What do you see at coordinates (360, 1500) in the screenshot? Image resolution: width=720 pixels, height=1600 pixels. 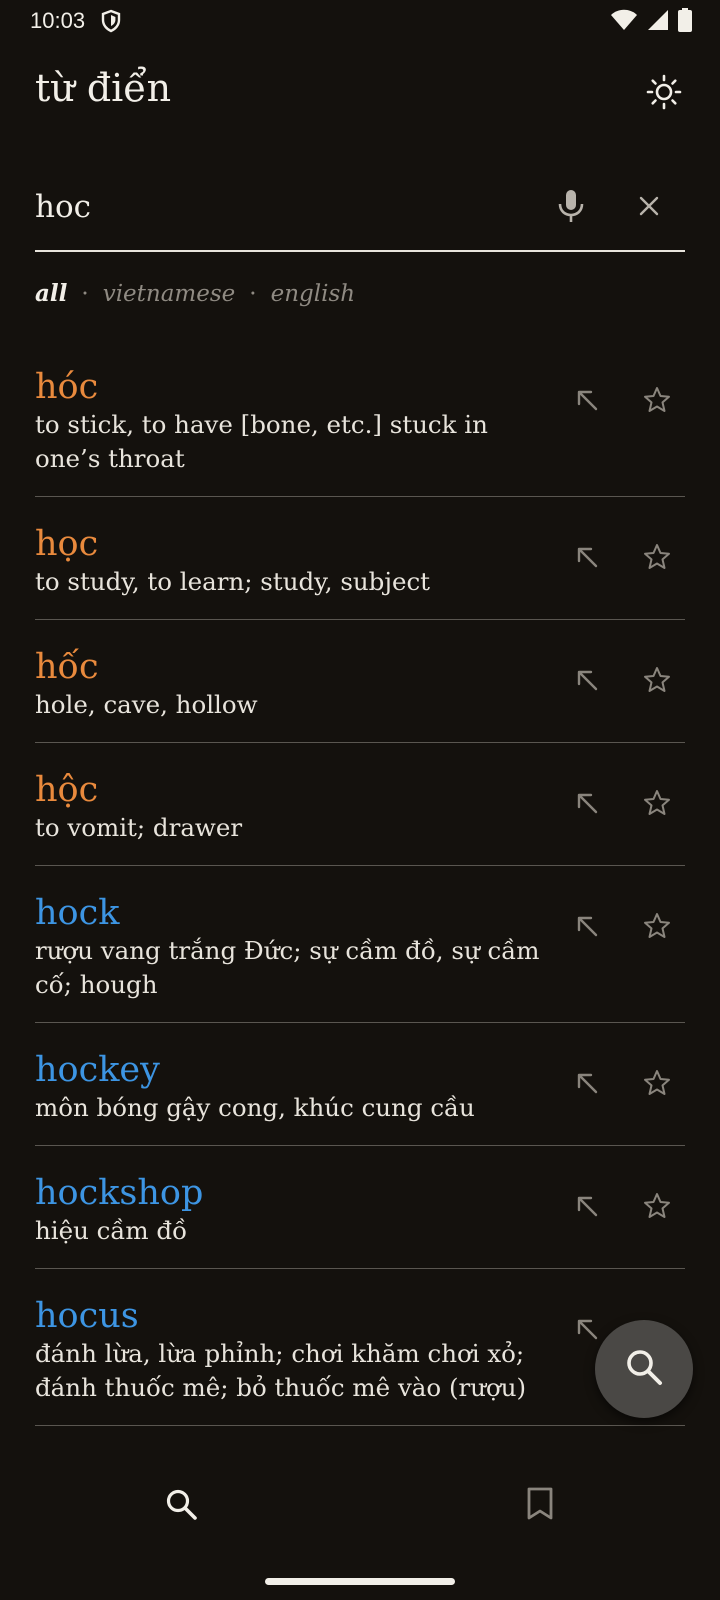 I see `bottom-navigation` at bounding box center [360, 1500].